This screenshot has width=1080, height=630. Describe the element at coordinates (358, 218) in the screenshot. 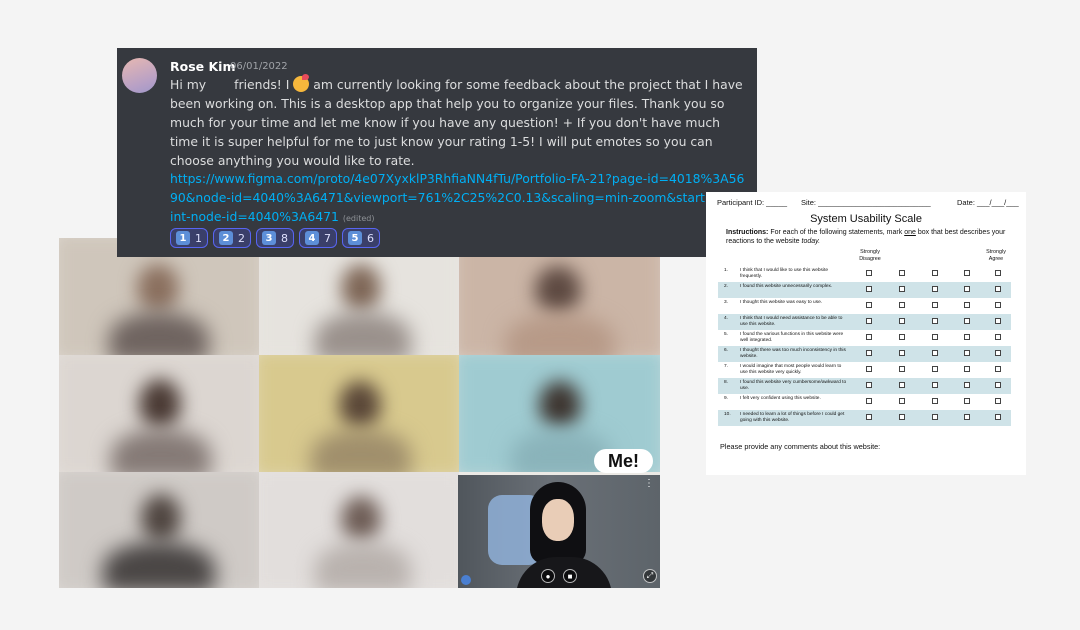

I see `edited-label: (edited)` at that location.